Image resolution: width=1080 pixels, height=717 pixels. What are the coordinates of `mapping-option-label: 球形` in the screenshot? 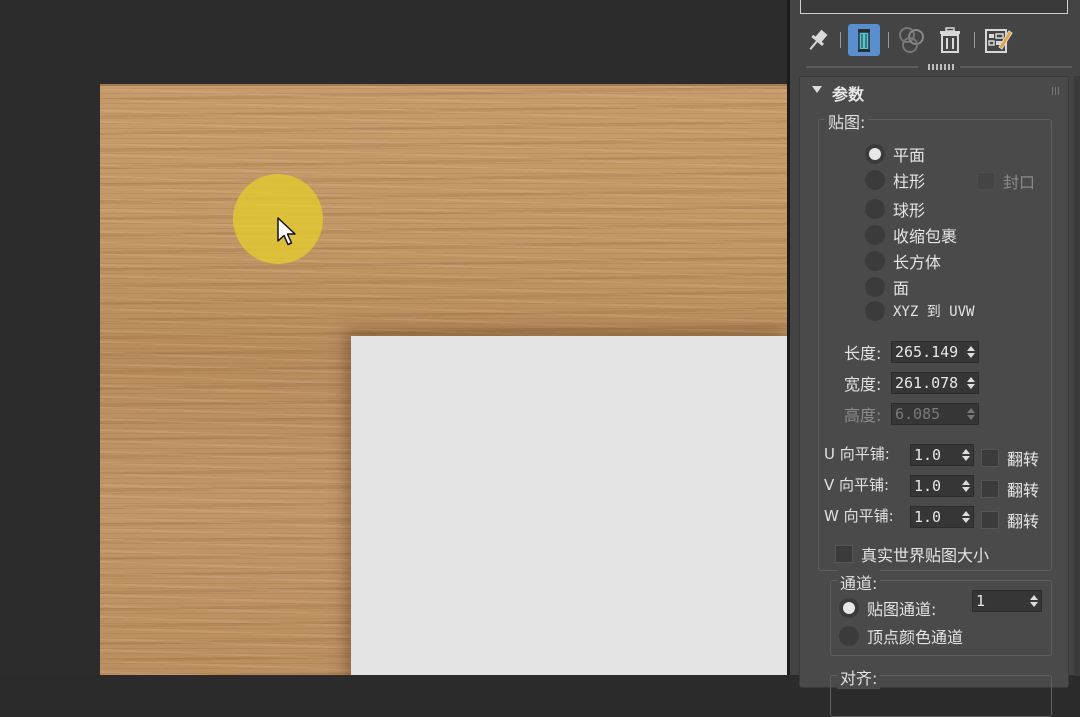 It's located at (909, 210).